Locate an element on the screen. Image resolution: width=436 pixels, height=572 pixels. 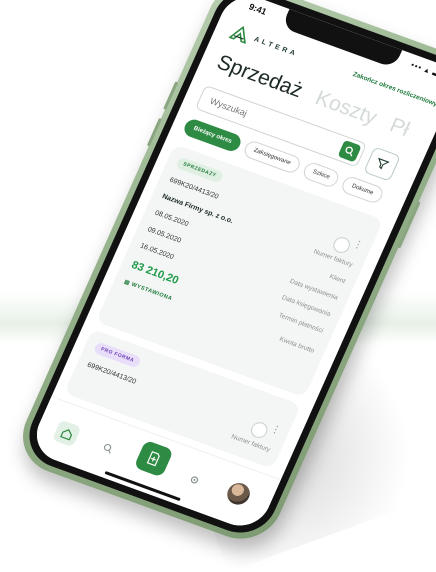
status-icons: ••• ▴ ▬ is located at coordinates (422, 70).